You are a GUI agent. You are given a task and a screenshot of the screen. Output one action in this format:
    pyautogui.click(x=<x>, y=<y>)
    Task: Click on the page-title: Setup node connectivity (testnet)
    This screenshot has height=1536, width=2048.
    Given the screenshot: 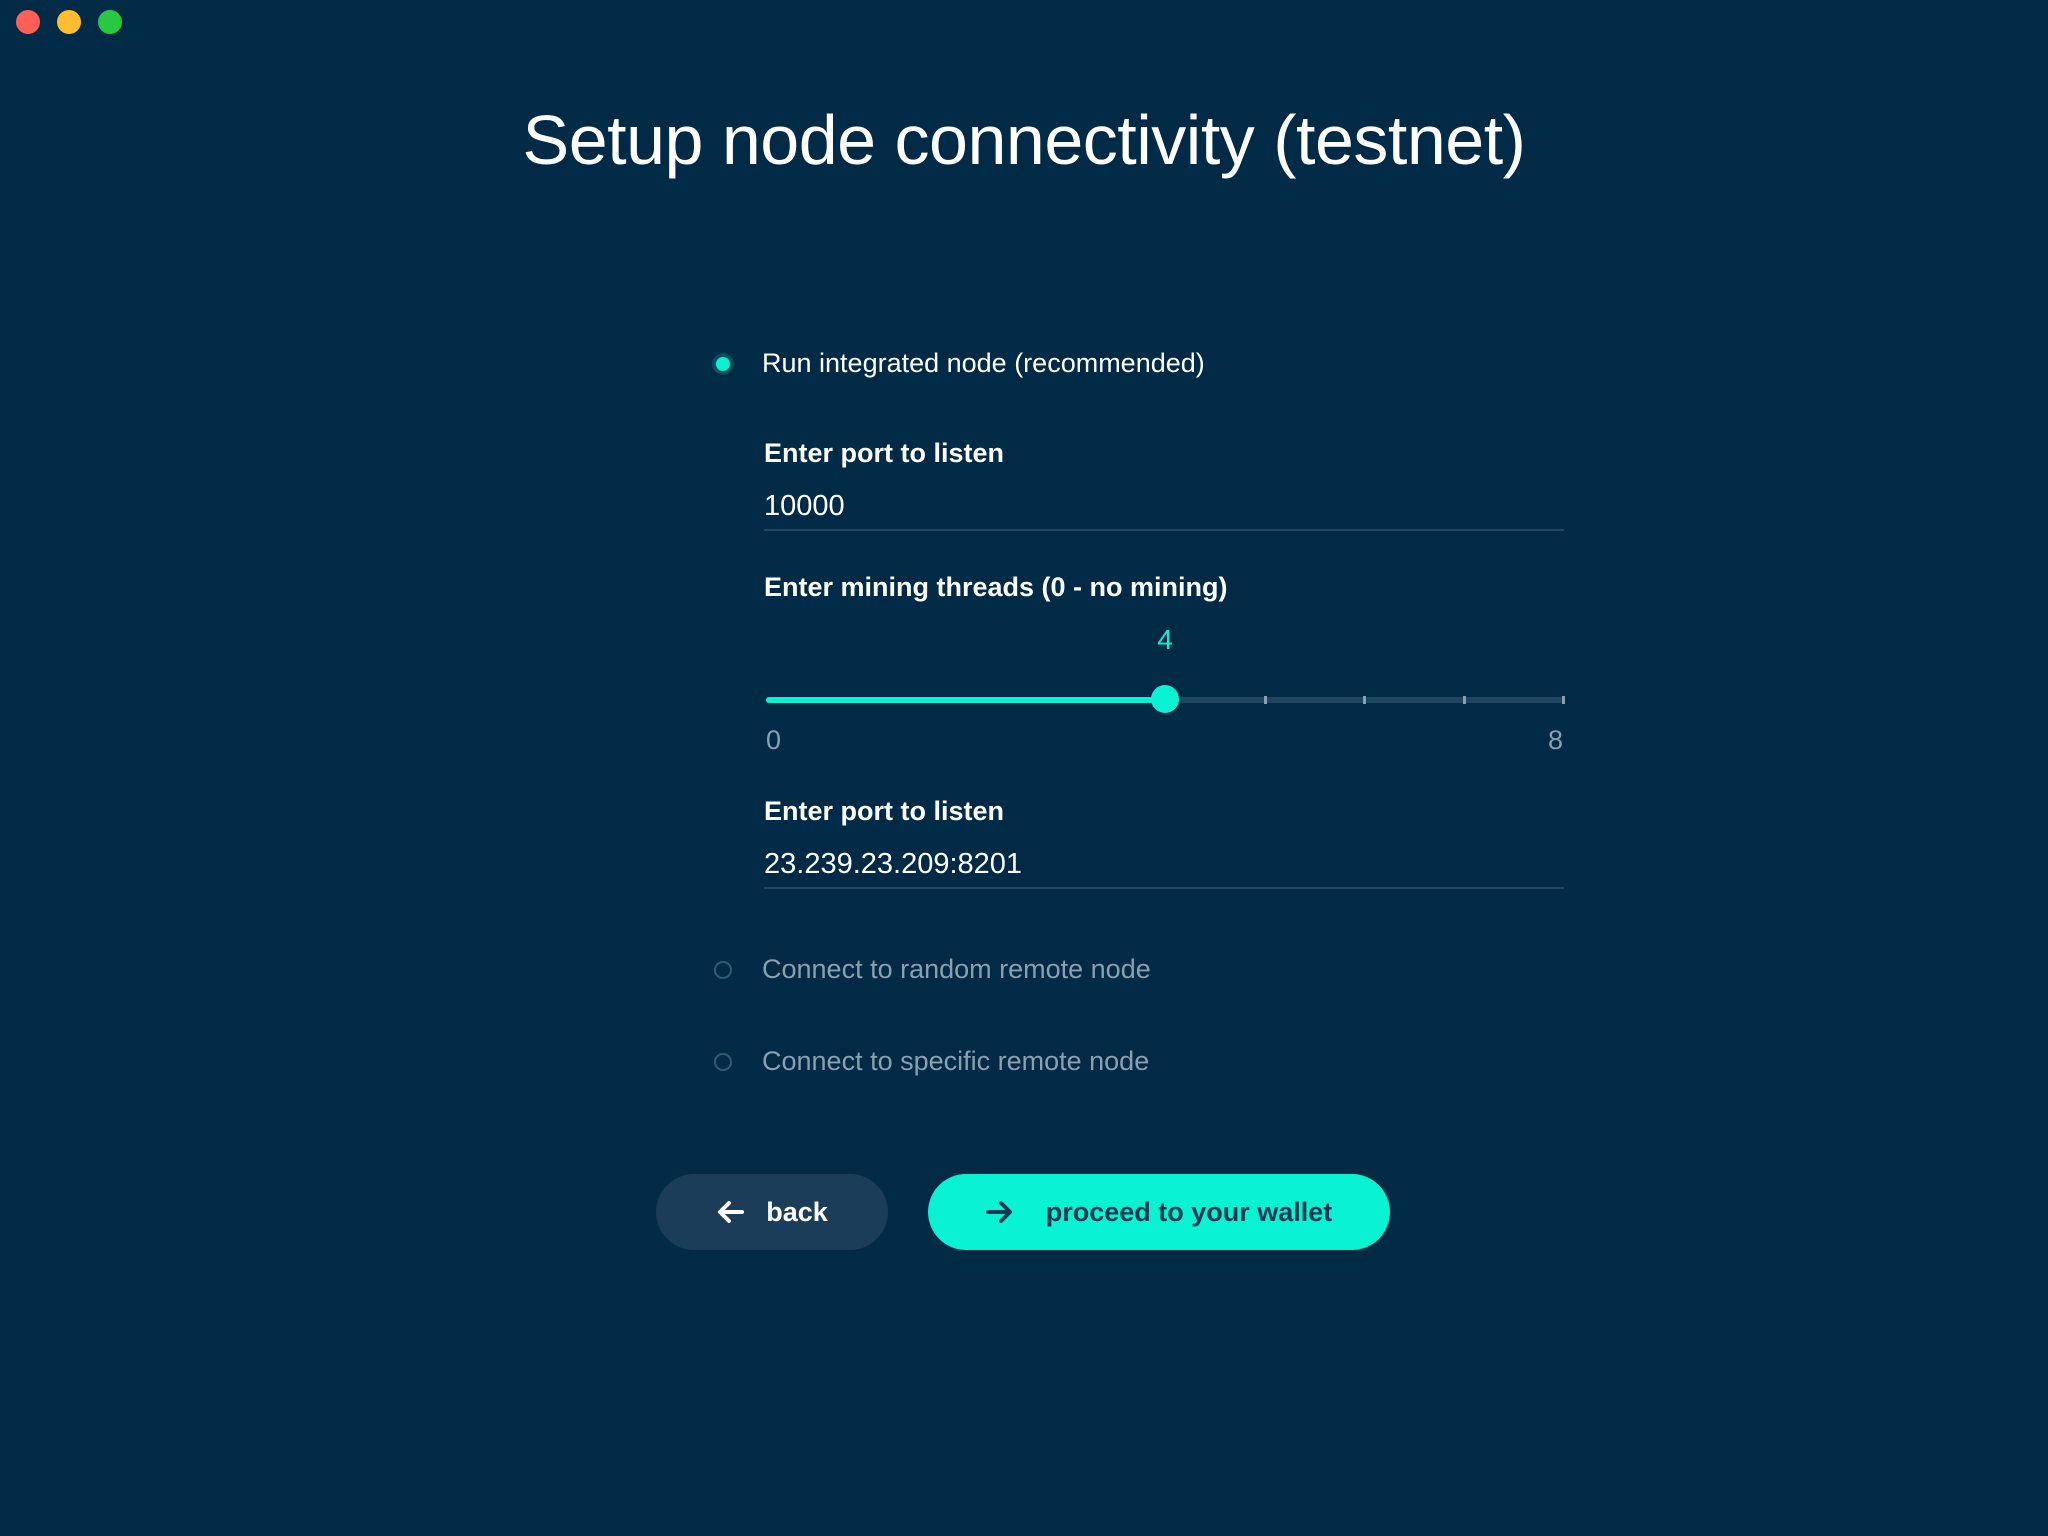 What is the action you would take?
    pyautogui.click(x=1024, y=140)
    